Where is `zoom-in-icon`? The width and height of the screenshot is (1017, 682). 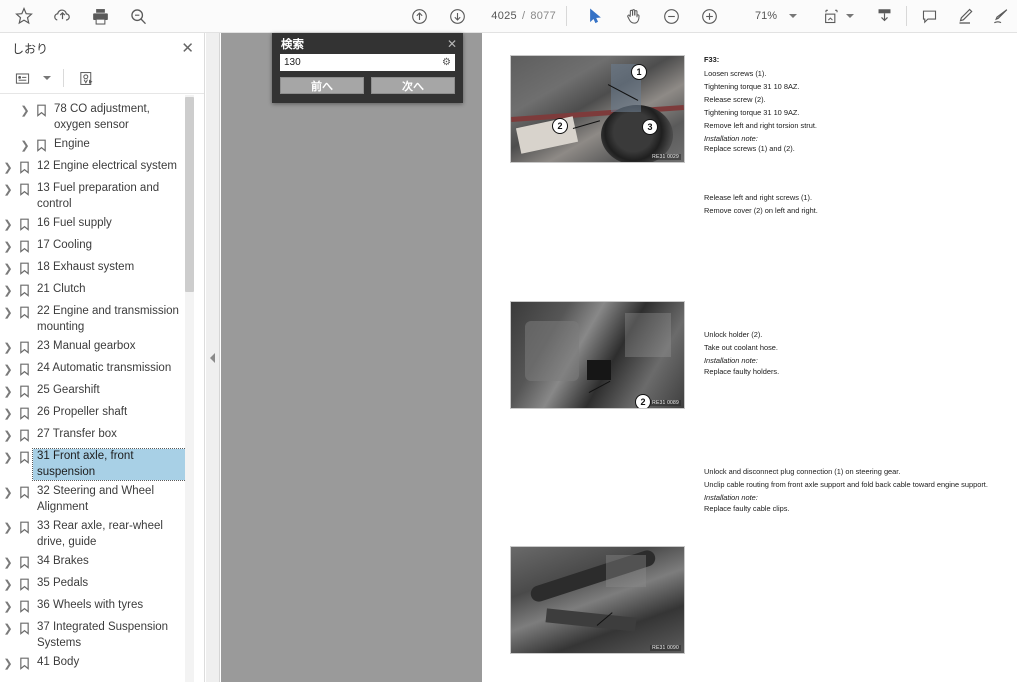
zoom-in-icon is located at coordinates (709, 16).